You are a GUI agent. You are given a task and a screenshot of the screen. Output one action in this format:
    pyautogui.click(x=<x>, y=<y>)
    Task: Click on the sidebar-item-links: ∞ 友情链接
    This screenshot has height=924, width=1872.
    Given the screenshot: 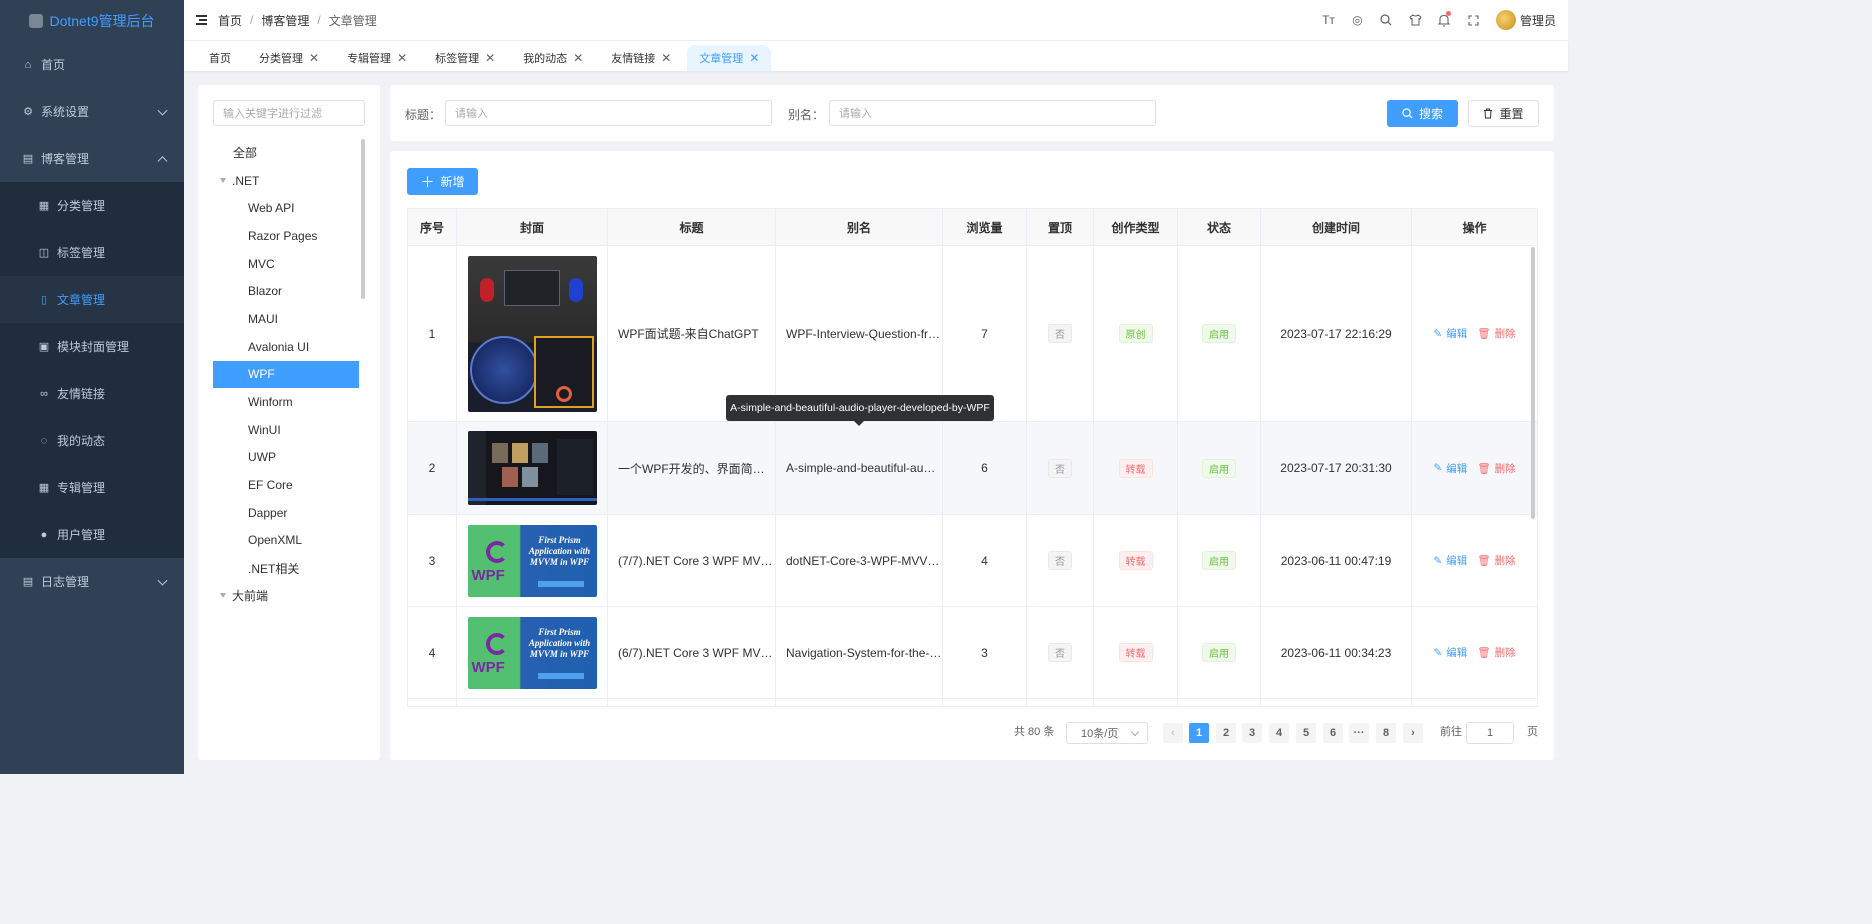 What is the action you would take?
    pyautogui.click(x=92, y=393)
    